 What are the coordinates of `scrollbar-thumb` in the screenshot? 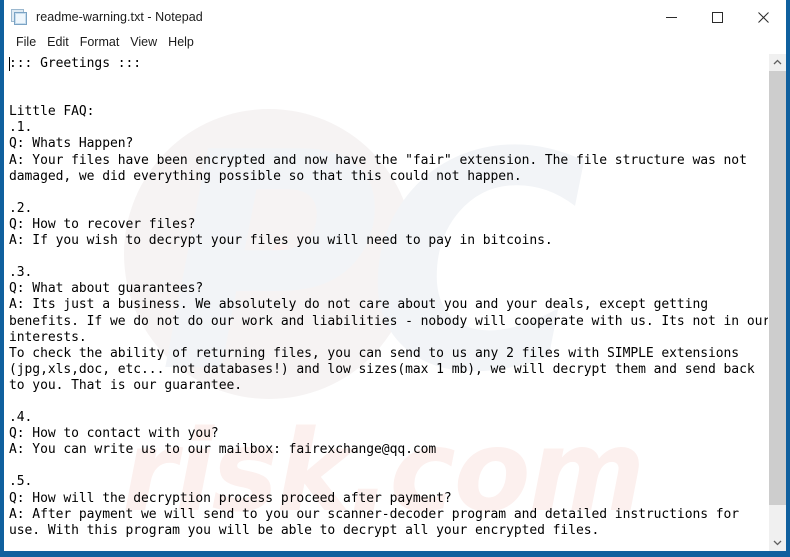 It's located at (777, 288).